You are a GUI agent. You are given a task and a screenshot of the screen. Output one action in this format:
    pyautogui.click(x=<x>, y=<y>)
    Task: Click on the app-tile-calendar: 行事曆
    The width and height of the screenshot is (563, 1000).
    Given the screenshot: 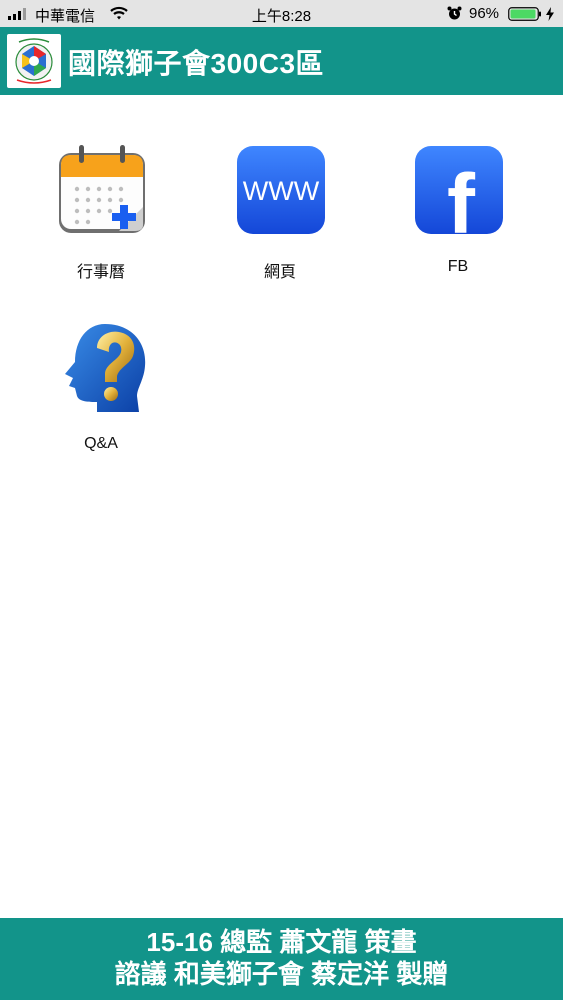 What is the action you would take?
    pyautogui.click(x=101, y=225)
    